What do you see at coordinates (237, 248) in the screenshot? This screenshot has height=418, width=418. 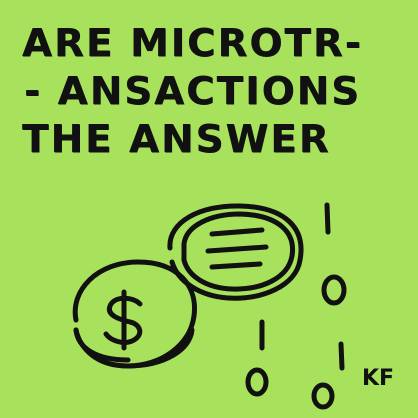 I see `three-lines-icon` at bounding box center [237, 248].